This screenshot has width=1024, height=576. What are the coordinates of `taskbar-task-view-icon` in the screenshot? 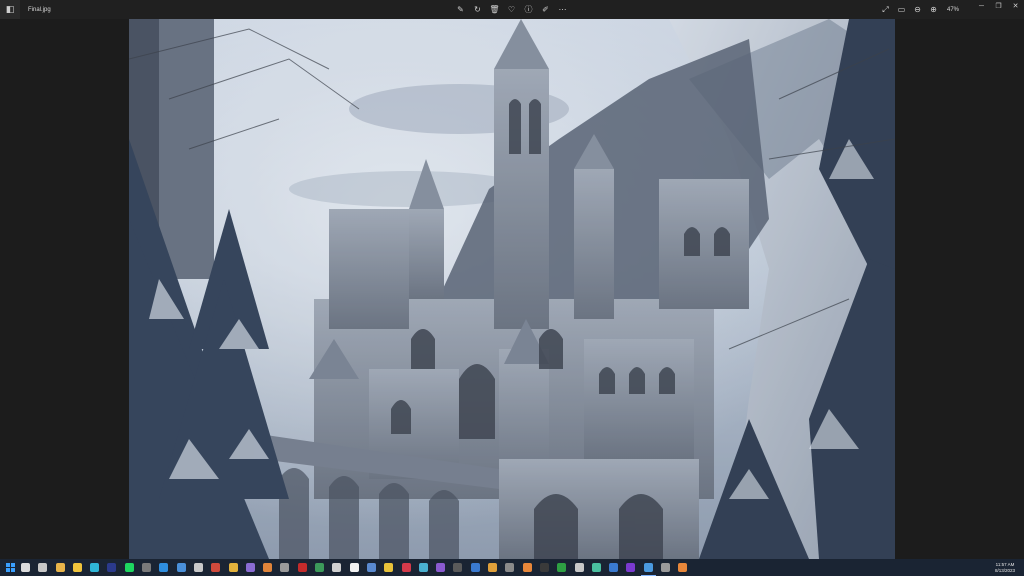 It's located at (42, 567).